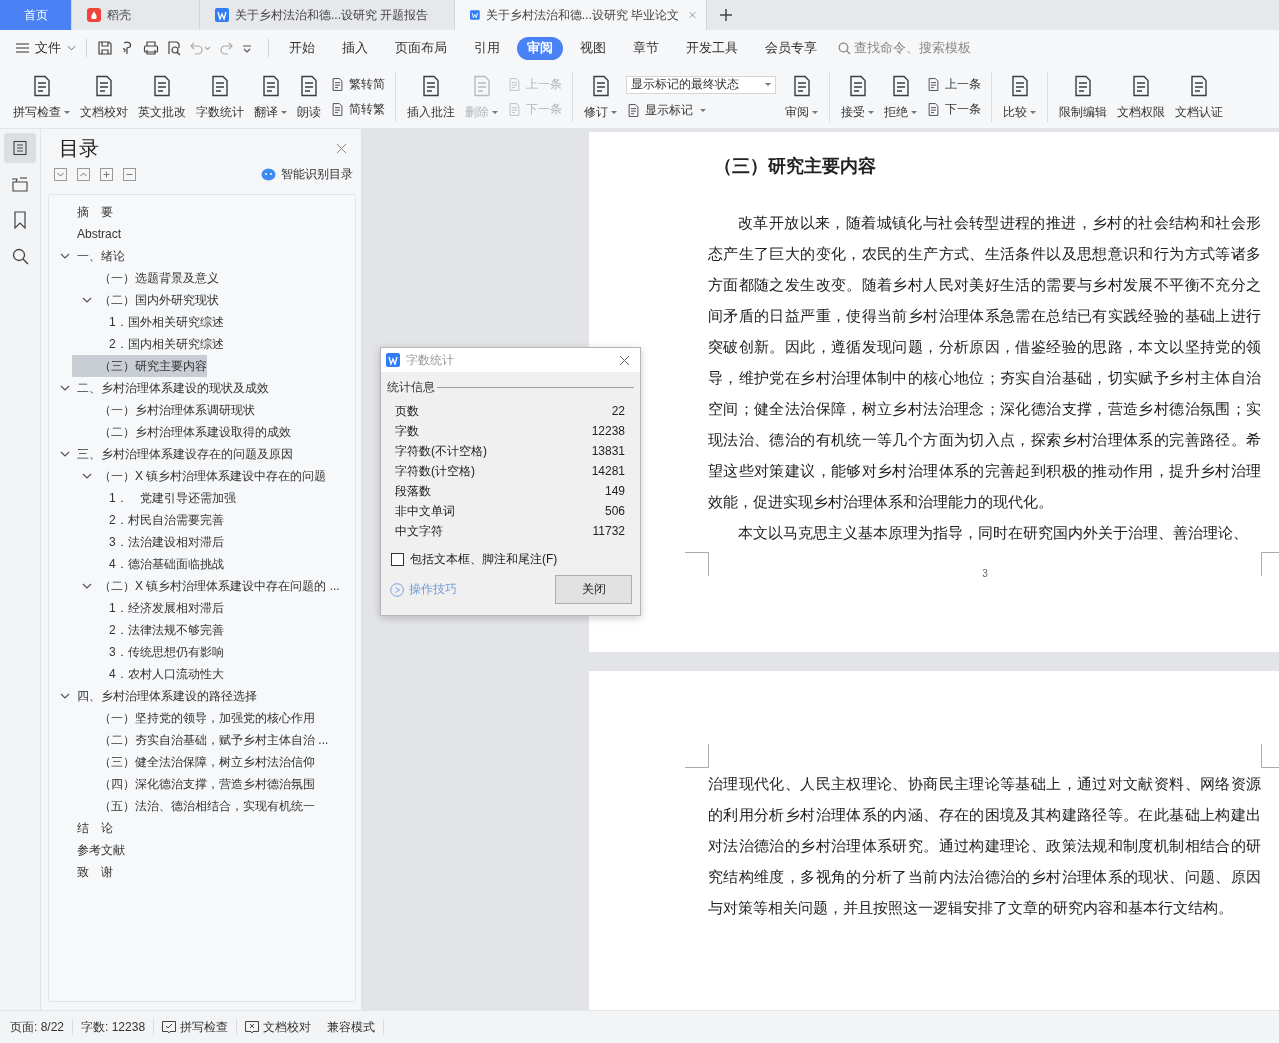 This screenshot has width=1279, height=1043. What do you see at coordinates (701, 110) in the screenshot?
I see `ribbon-button: 显示标记` at bounding box center [701, 110].